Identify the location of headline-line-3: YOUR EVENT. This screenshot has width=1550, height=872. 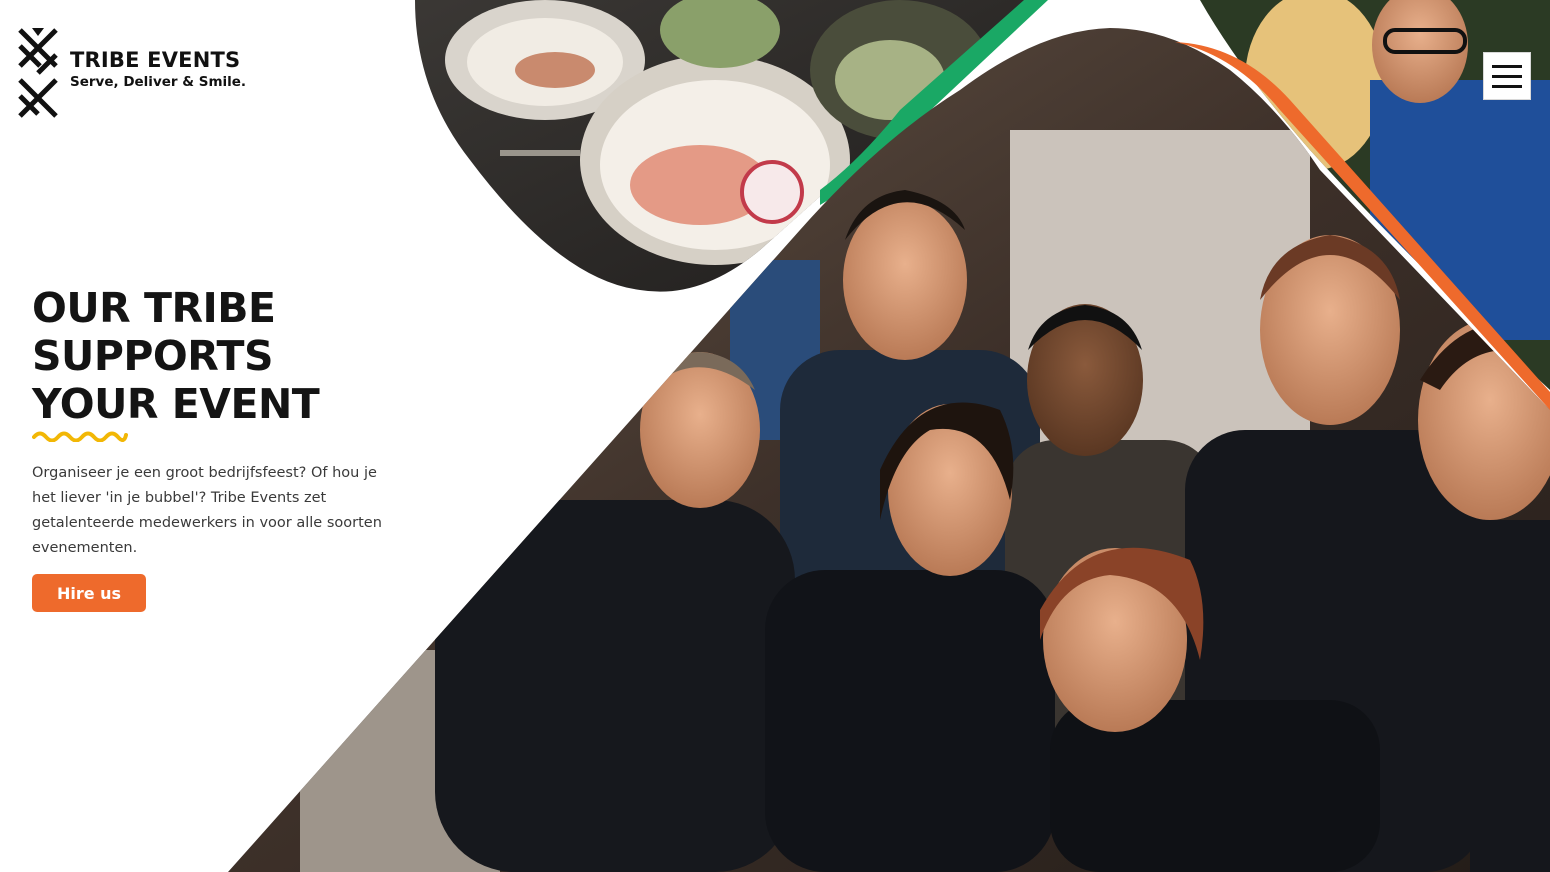
(176, 404).